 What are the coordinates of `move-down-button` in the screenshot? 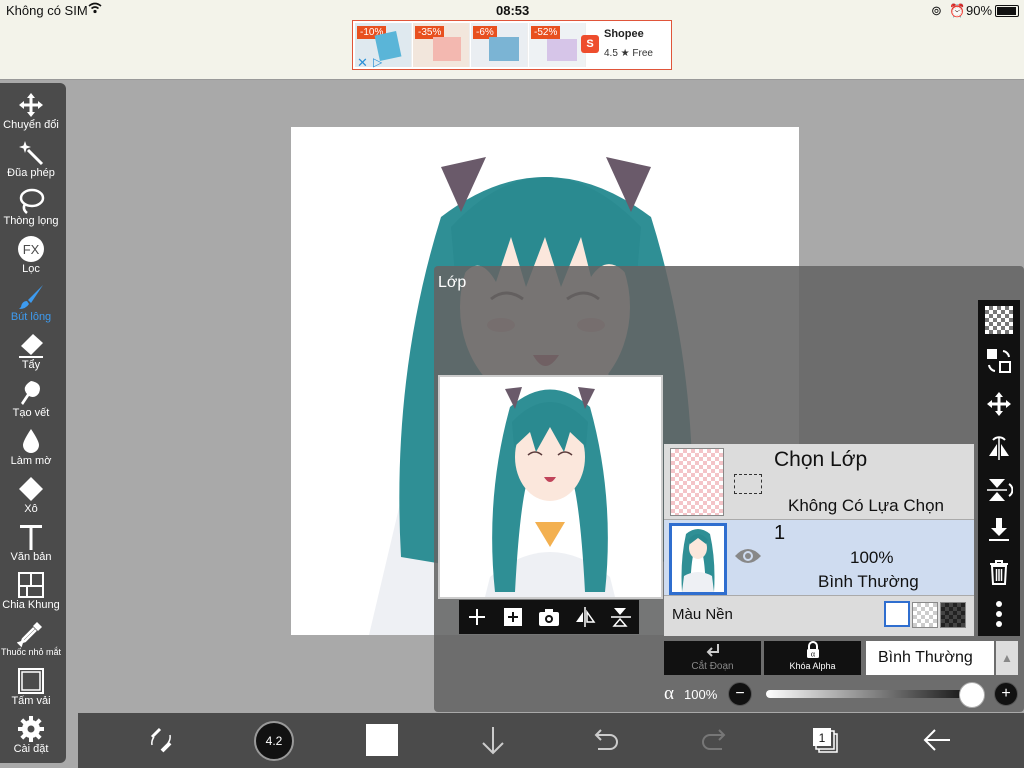 It's located at (493, 740).